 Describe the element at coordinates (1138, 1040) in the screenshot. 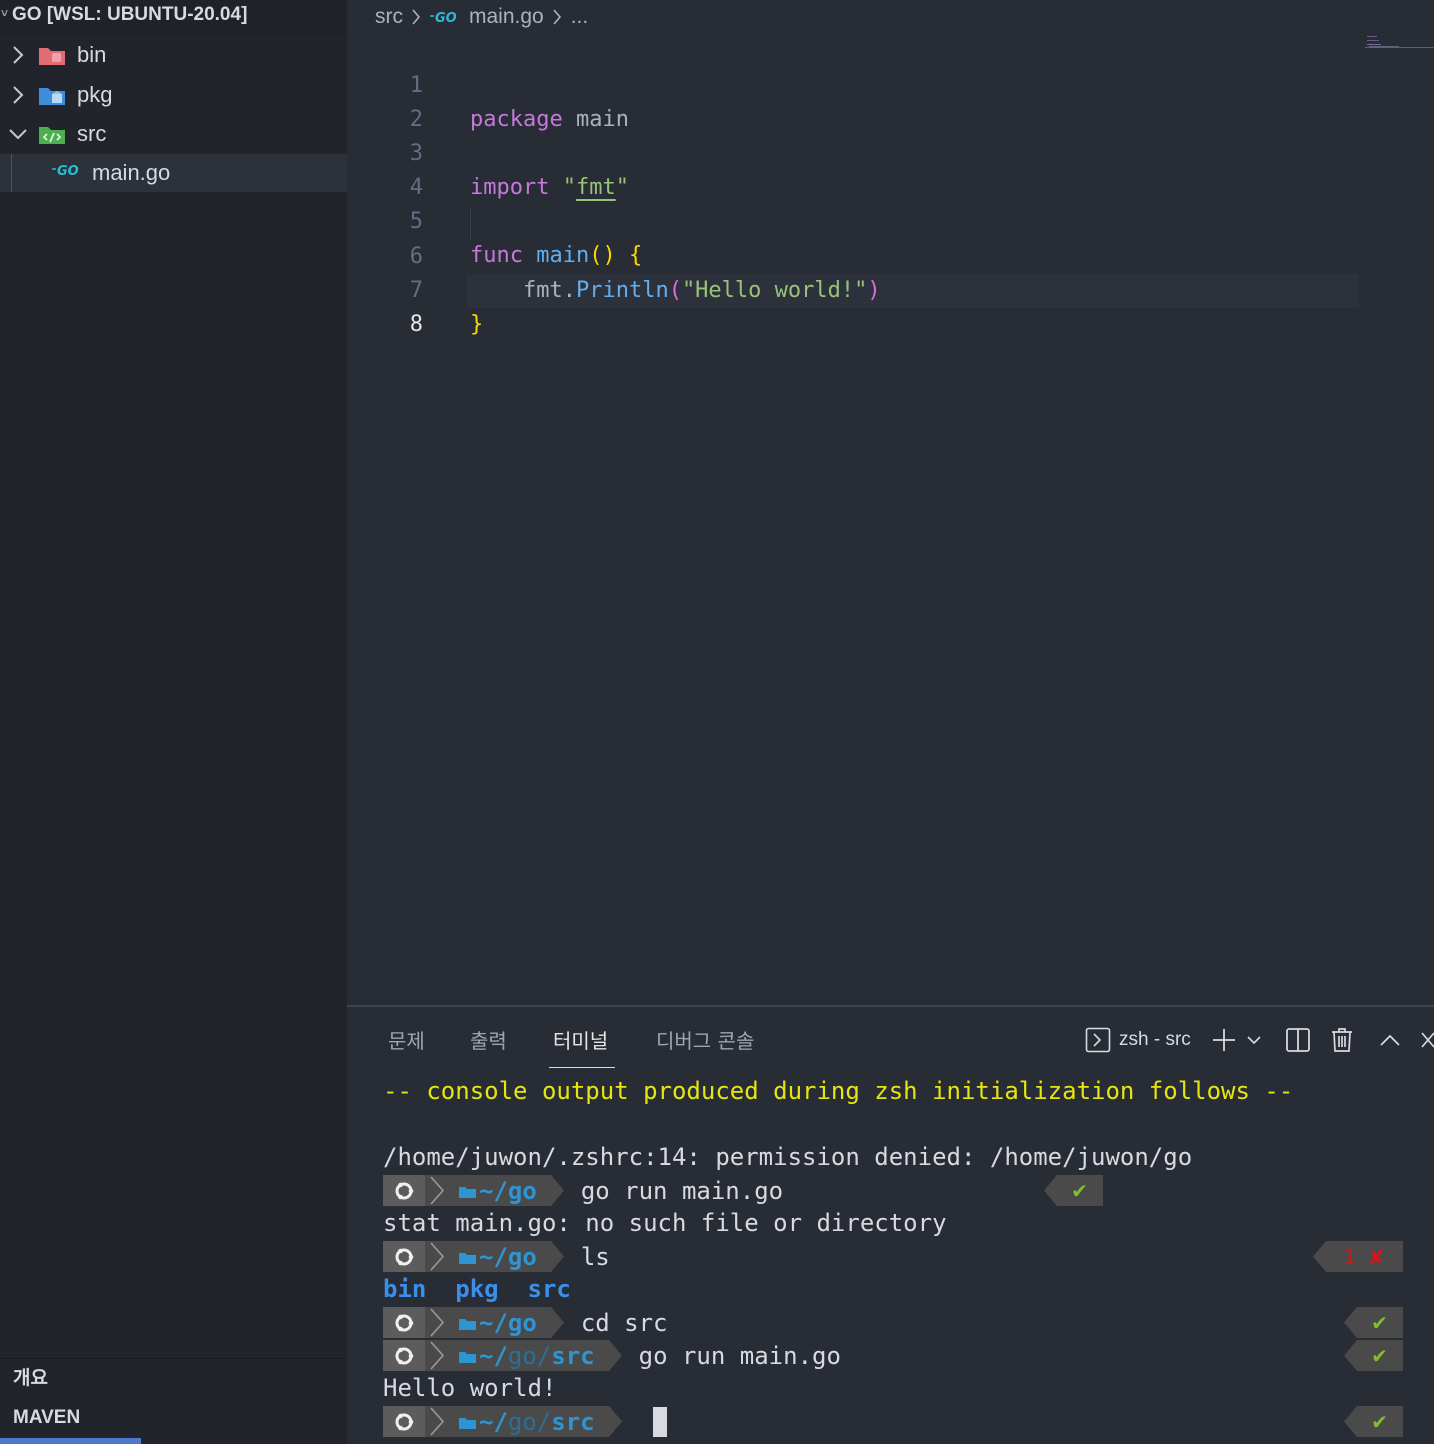

I see `terminal-selector: zsh - src` at that location.